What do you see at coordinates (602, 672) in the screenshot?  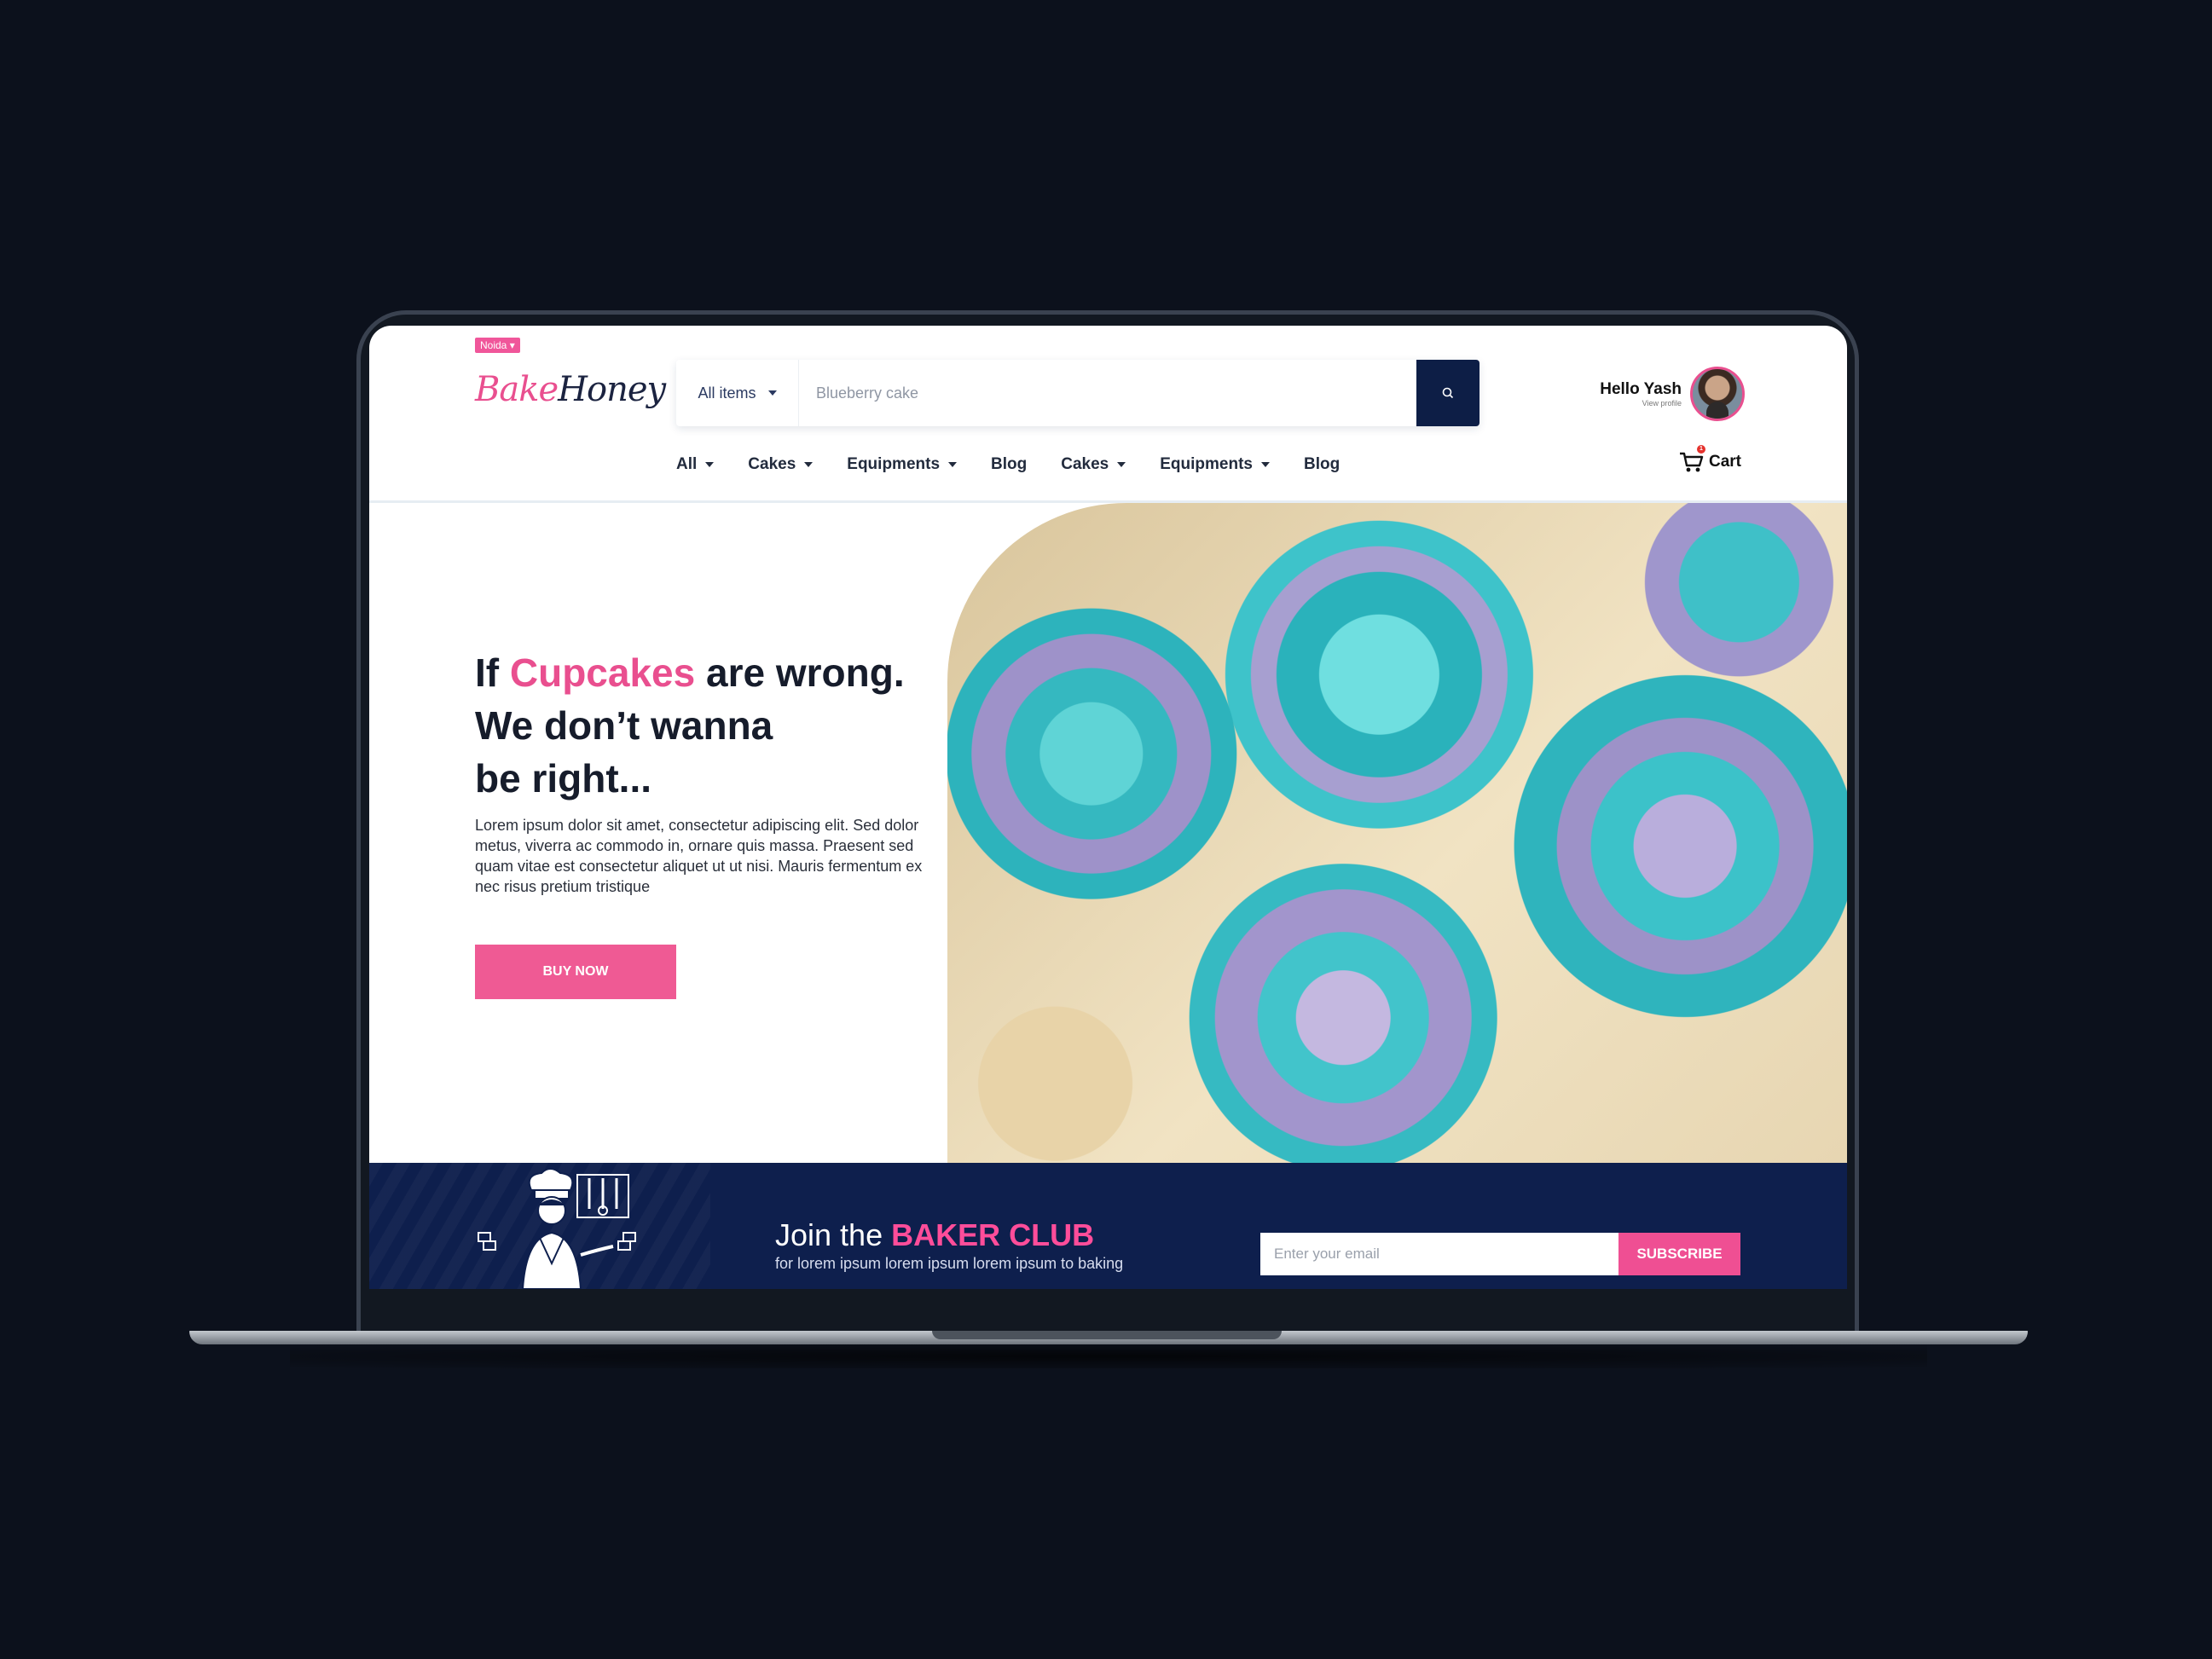 I see `heading-accent: Cupcakes` at bounding box center [602, 672].